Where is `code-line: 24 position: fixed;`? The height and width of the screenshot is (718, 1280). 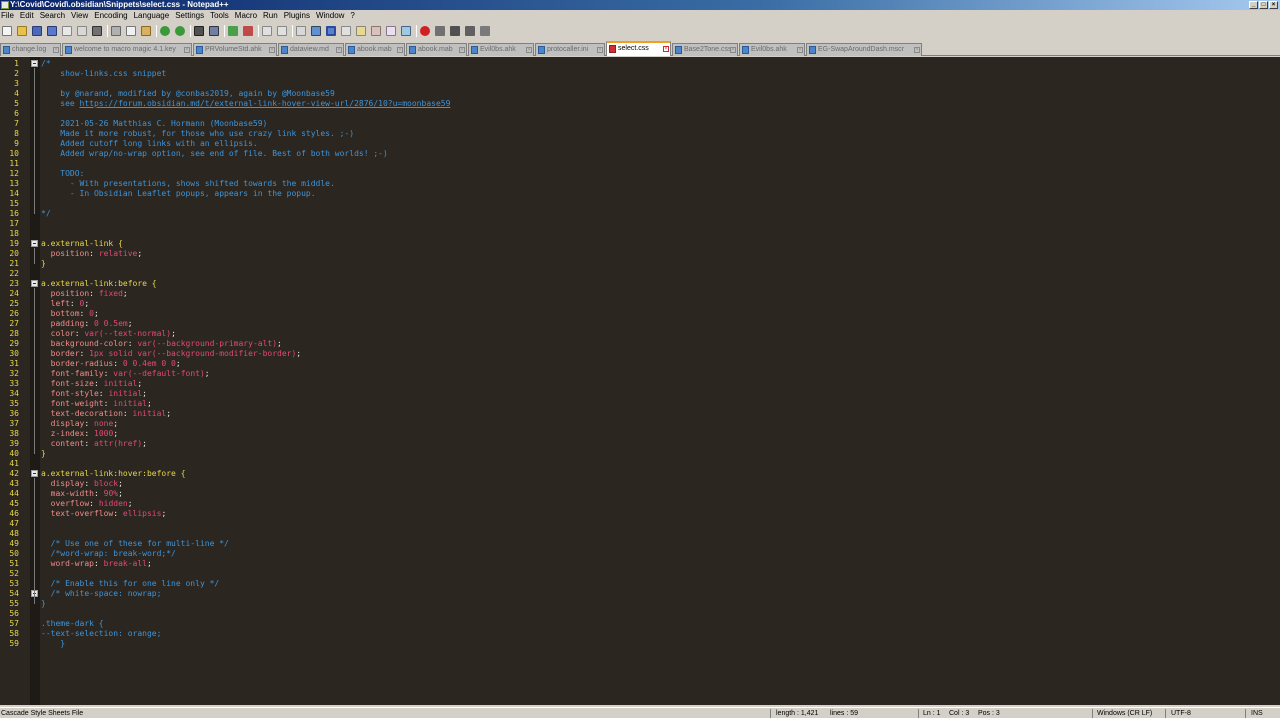
code-line: 24 position: fixed; is located at coordinates (640, 294).